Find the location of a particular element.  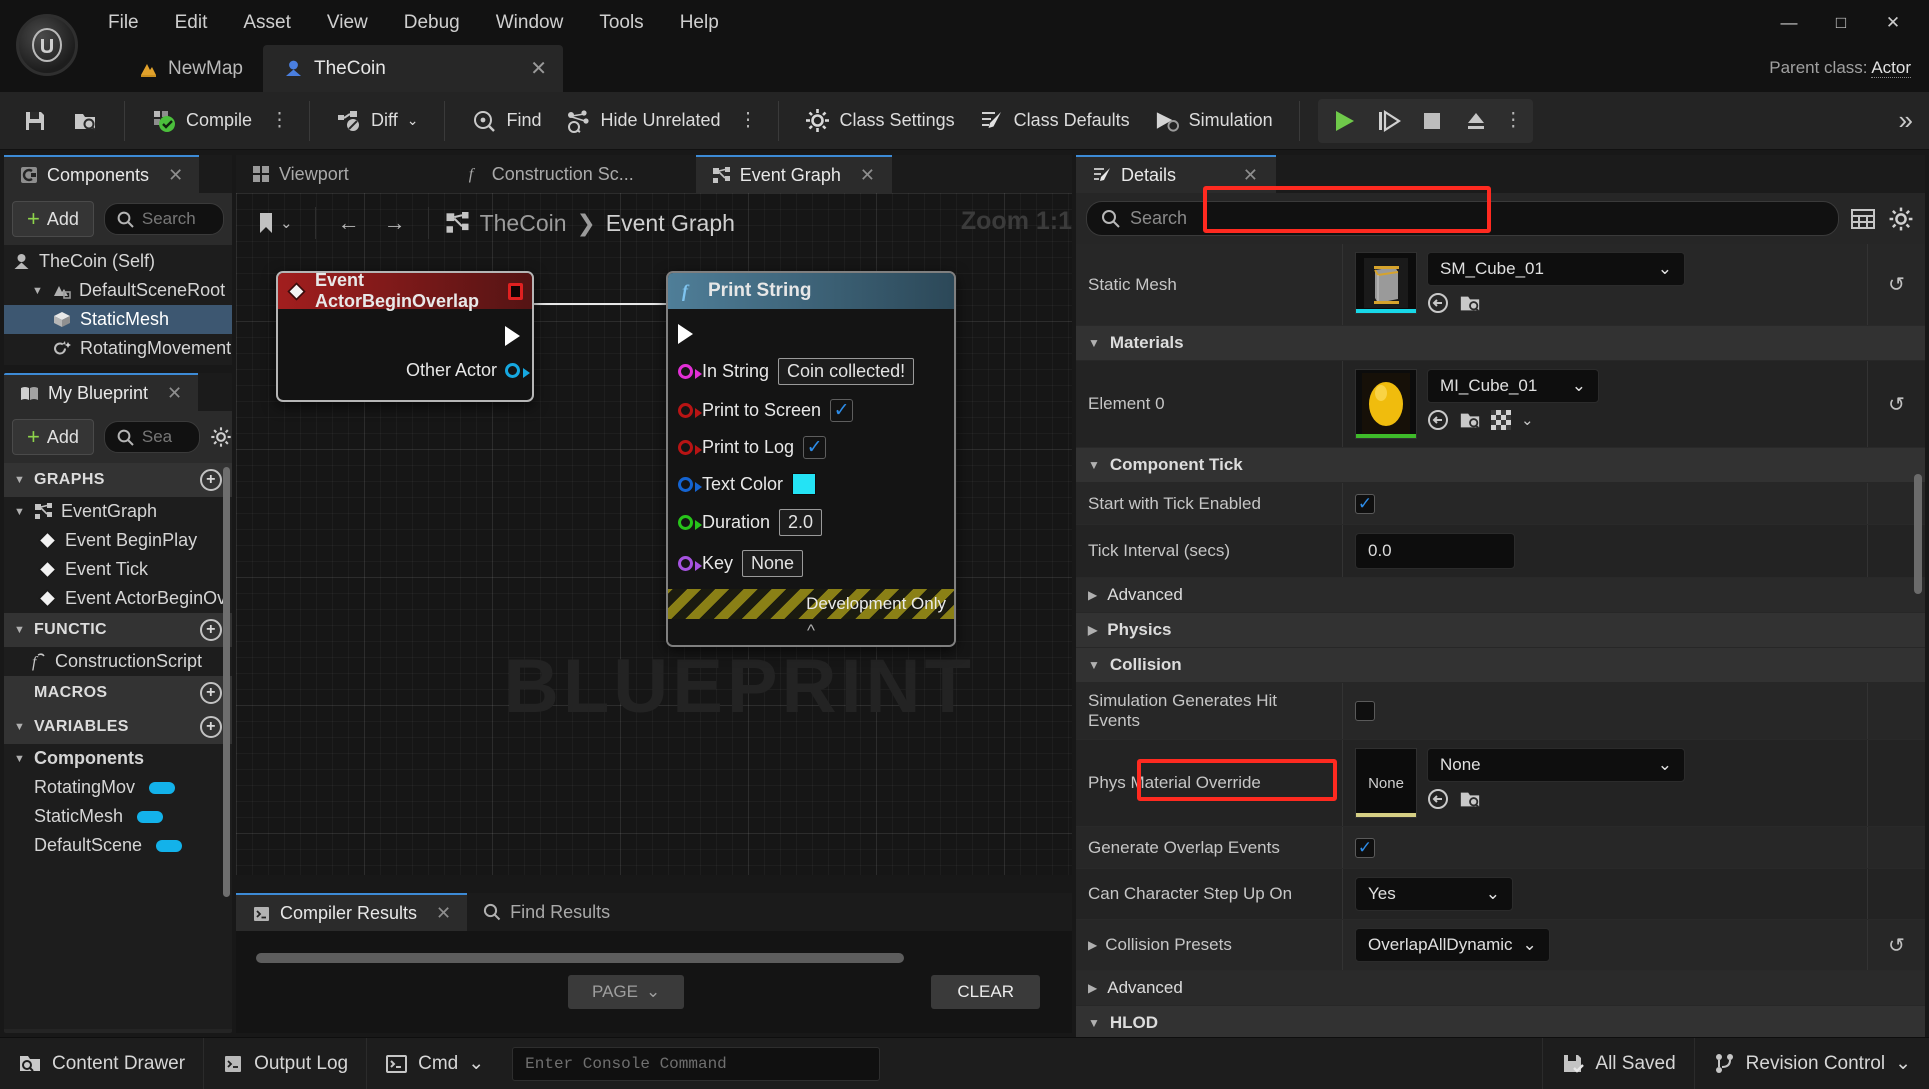

print-to-screen-checkbox: ✓ is located at coordinates (842, 410).